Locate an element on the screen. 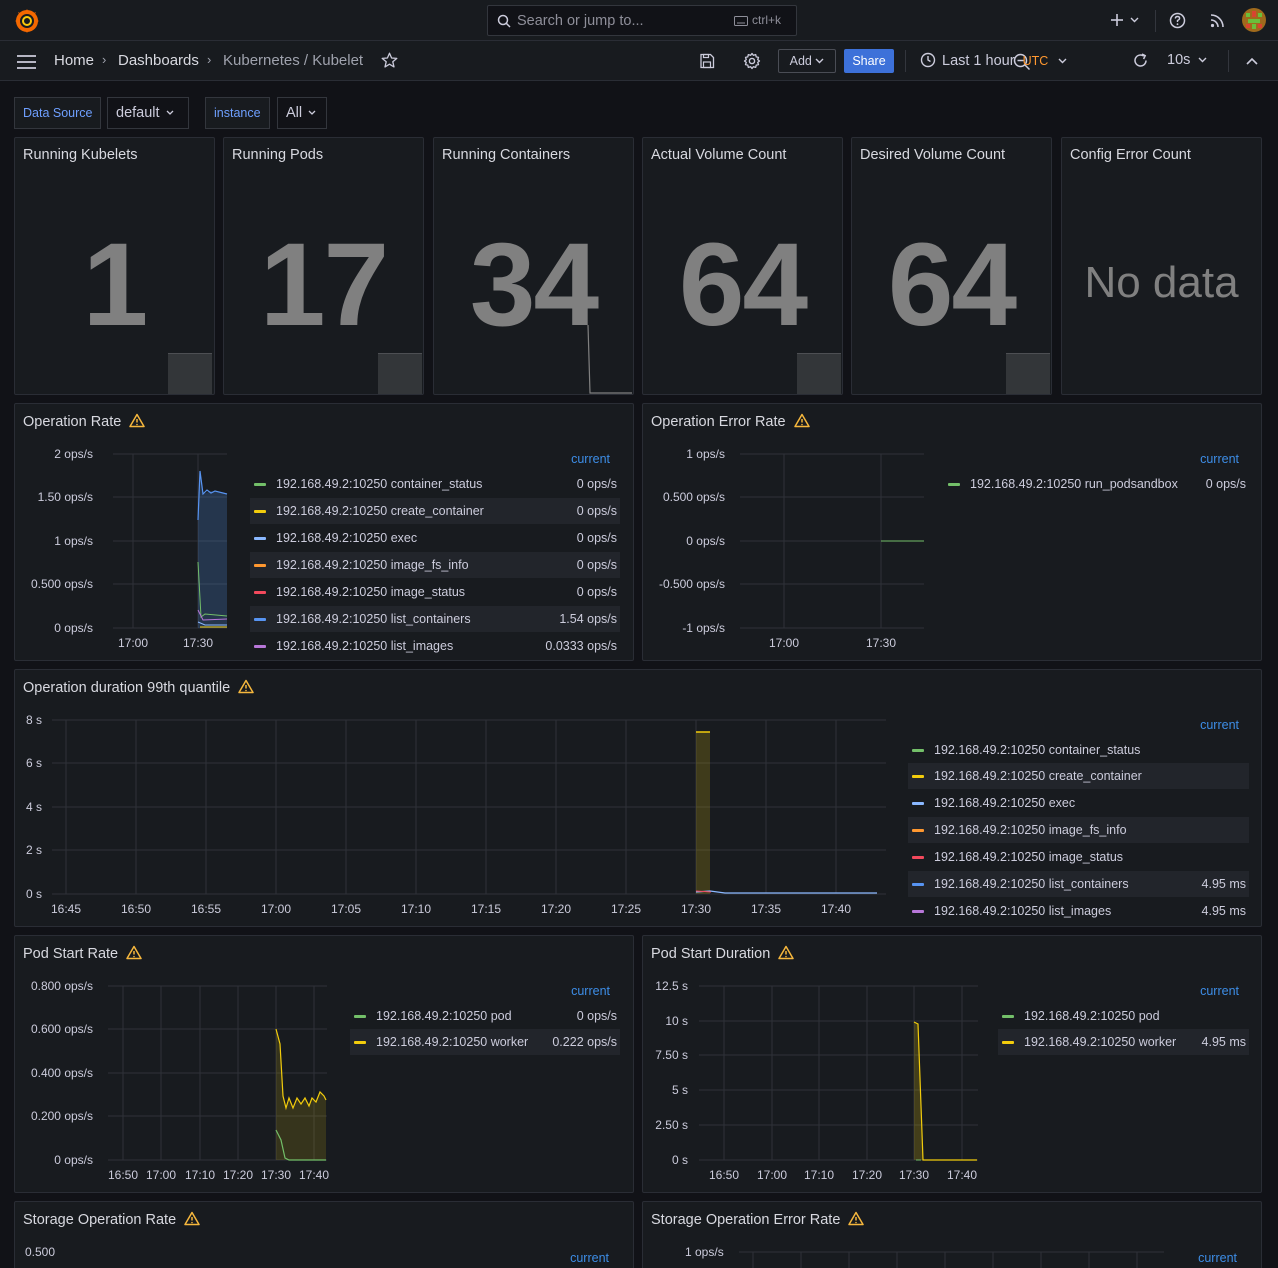  divider is located at coordinates (1155, 21).